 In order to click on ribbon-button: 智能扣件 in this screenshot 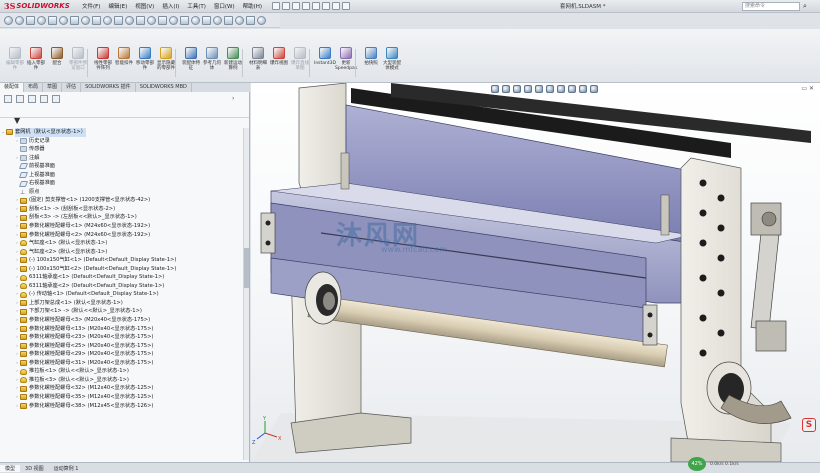, I will do `click(124, 56)`.